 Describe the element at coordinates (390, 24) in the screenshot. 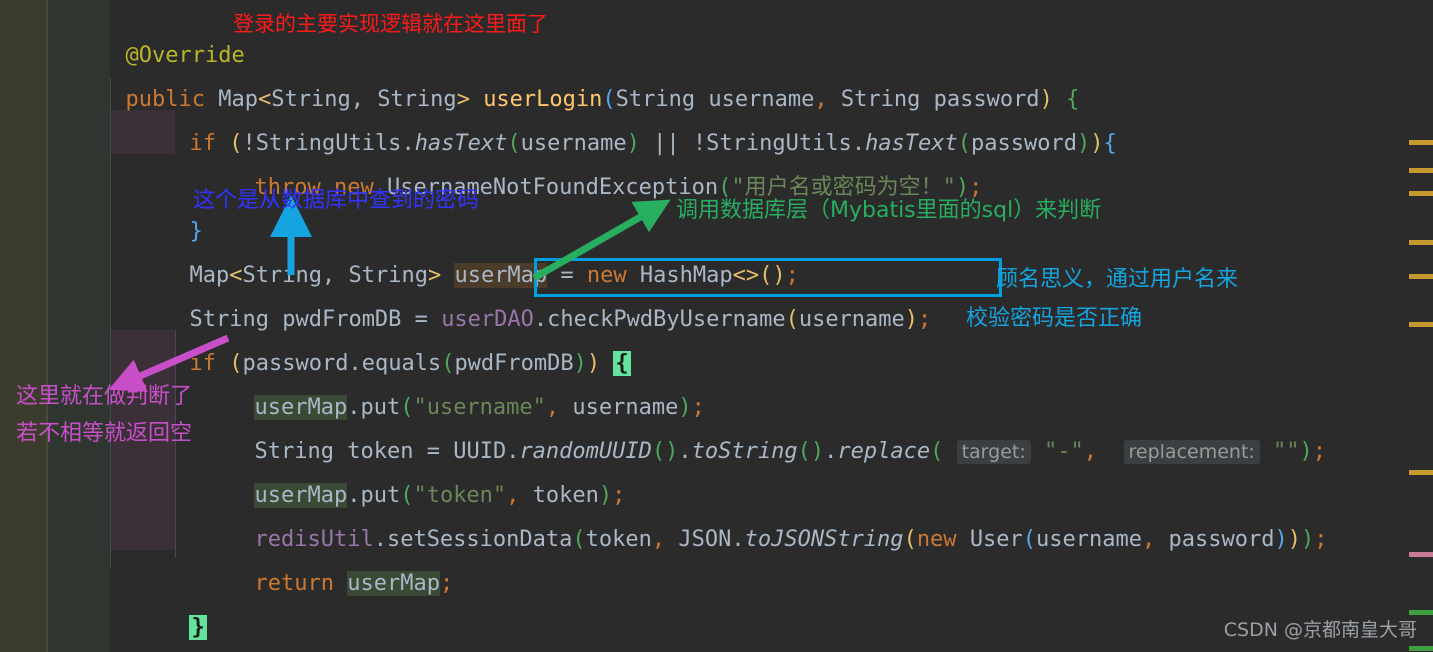

I see `annotation-login-logic: 登录的主要实现逻辑就在这里面了` at that location.